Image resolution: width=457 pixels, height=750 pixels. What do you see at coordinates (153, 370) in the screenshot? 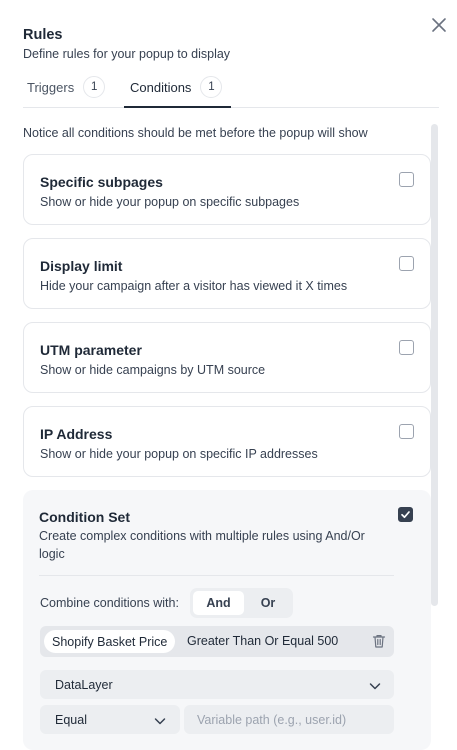
I see `condition-description: Show or hide campaigns by UTM source` at bounding box center [153, 370].